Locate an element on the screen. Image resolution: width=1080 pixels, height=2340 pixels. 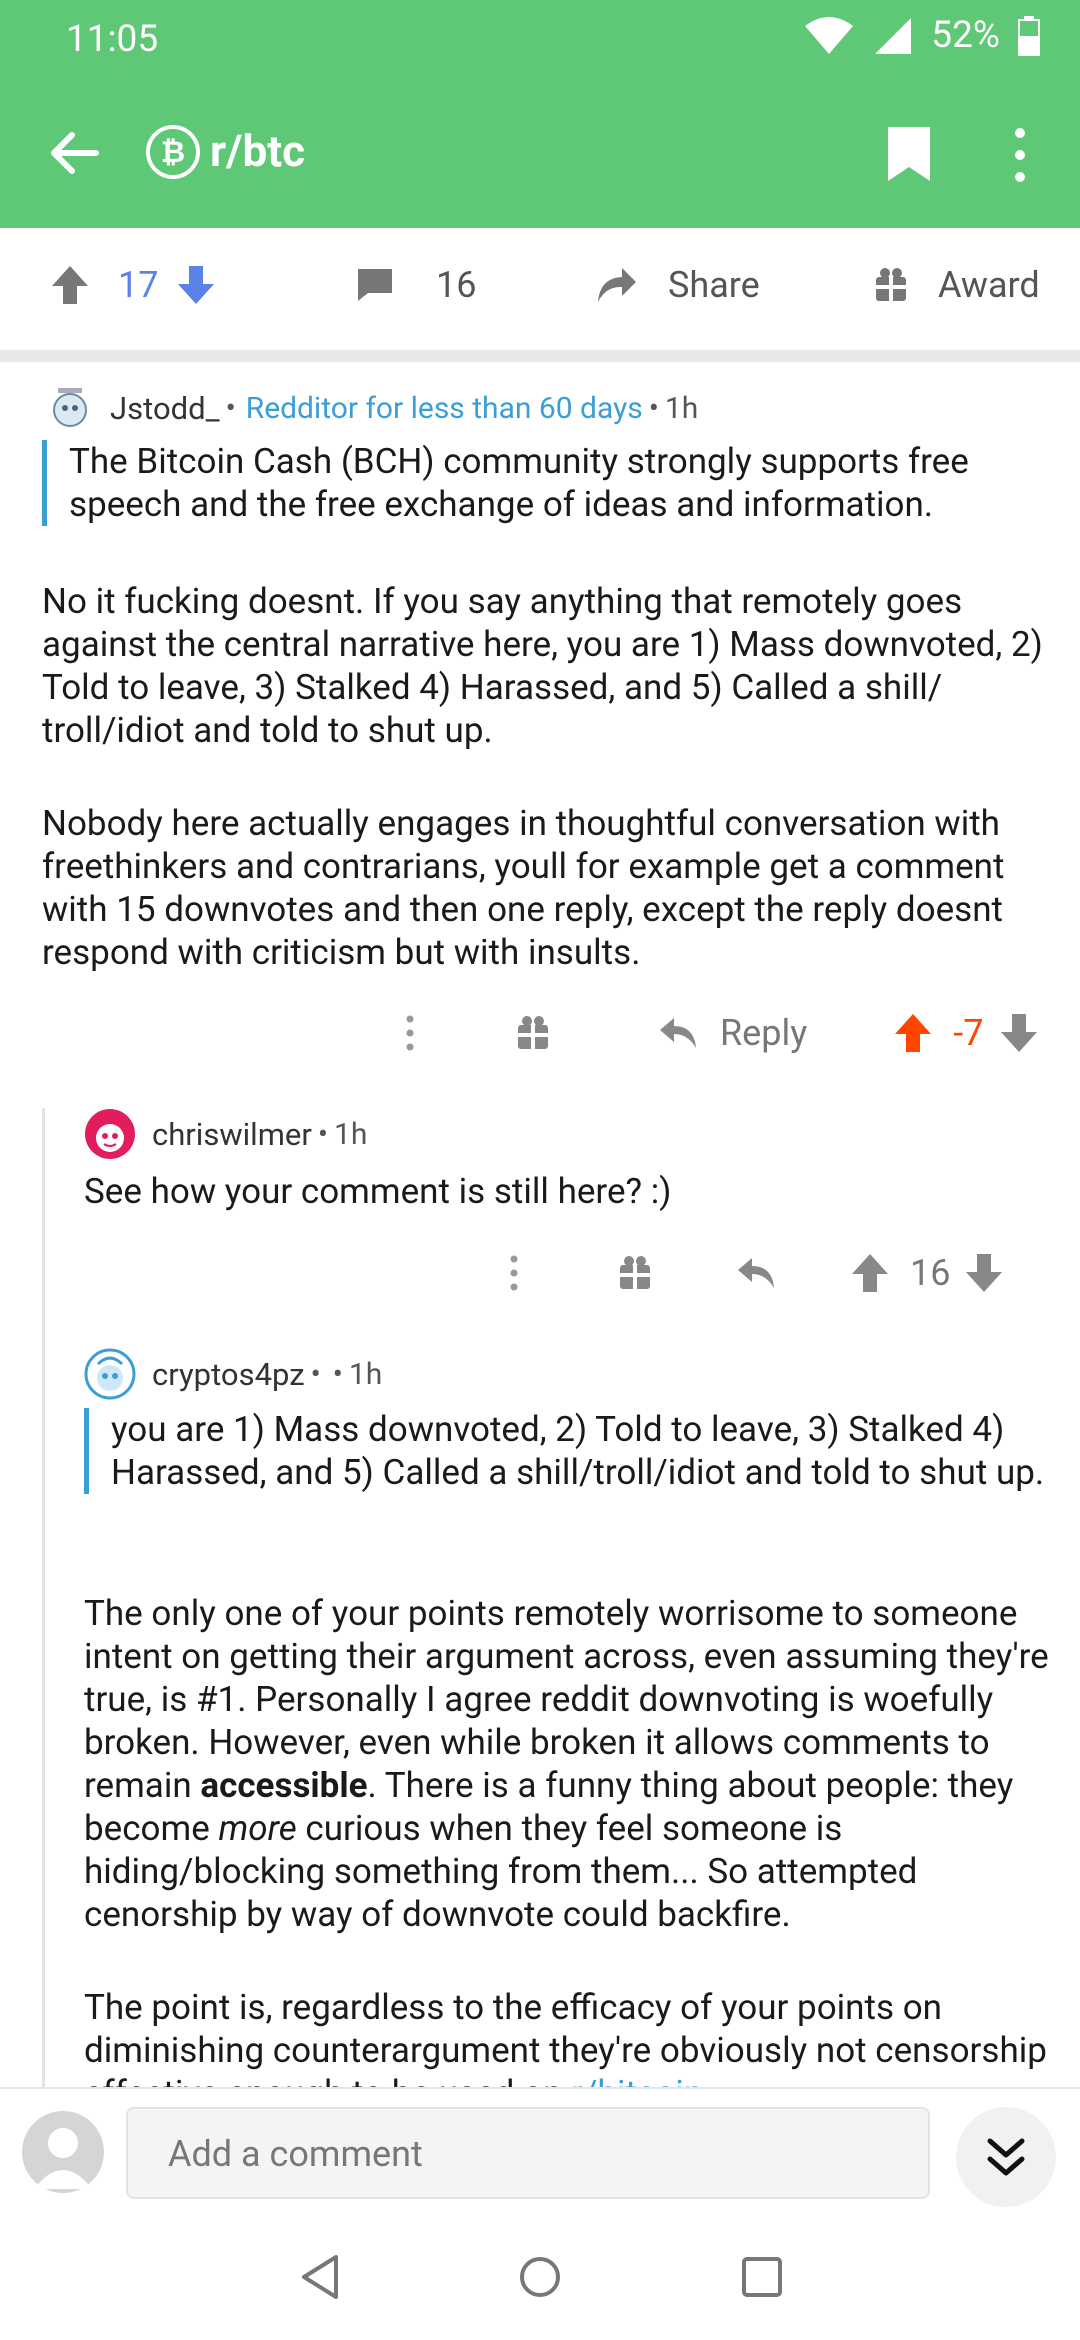
nav-home-icon is located at coordinates (540, 2277).